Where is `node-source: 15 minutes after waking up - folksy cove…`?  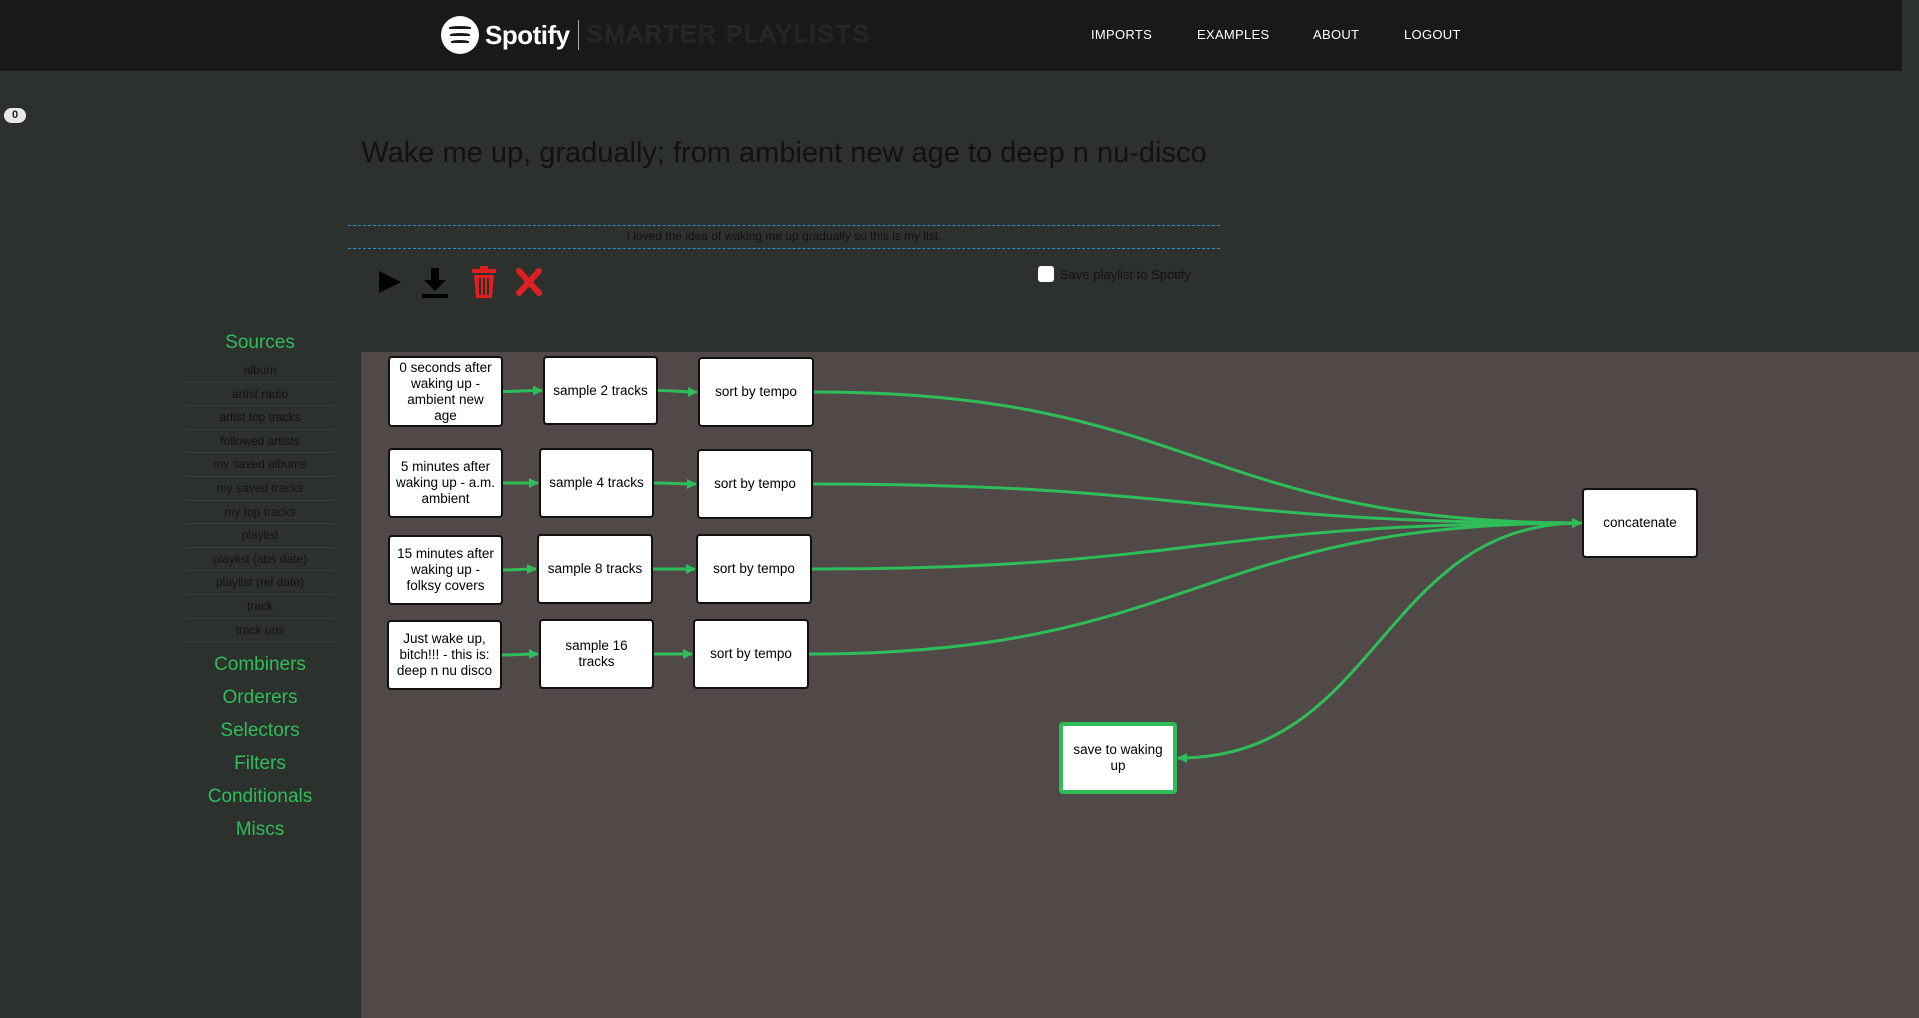
node-source: 15 minutes after waking up - folksy cove… is located at coordinates (445, 570).